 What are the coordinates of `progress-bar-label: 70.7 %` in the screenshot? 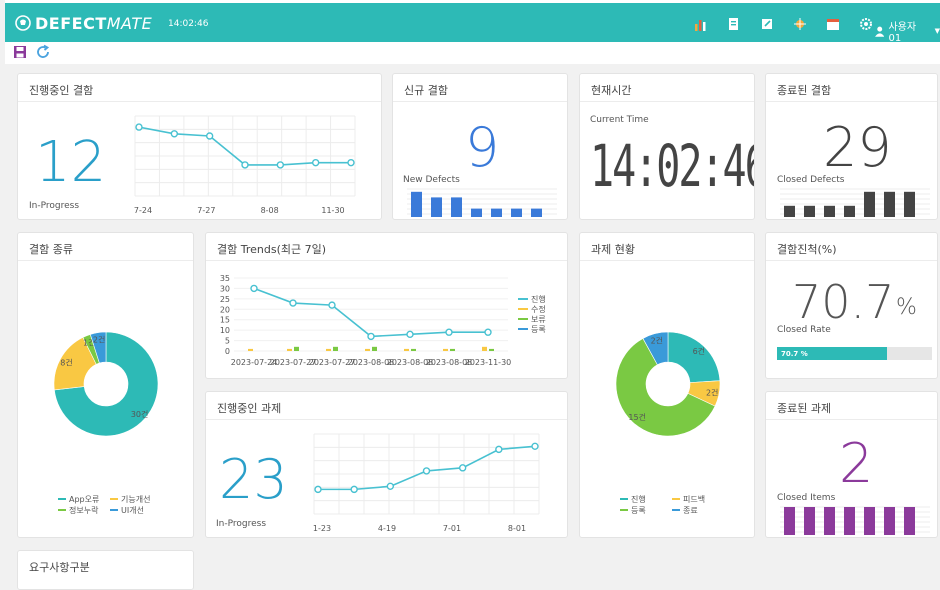 It's located at (794, 354).